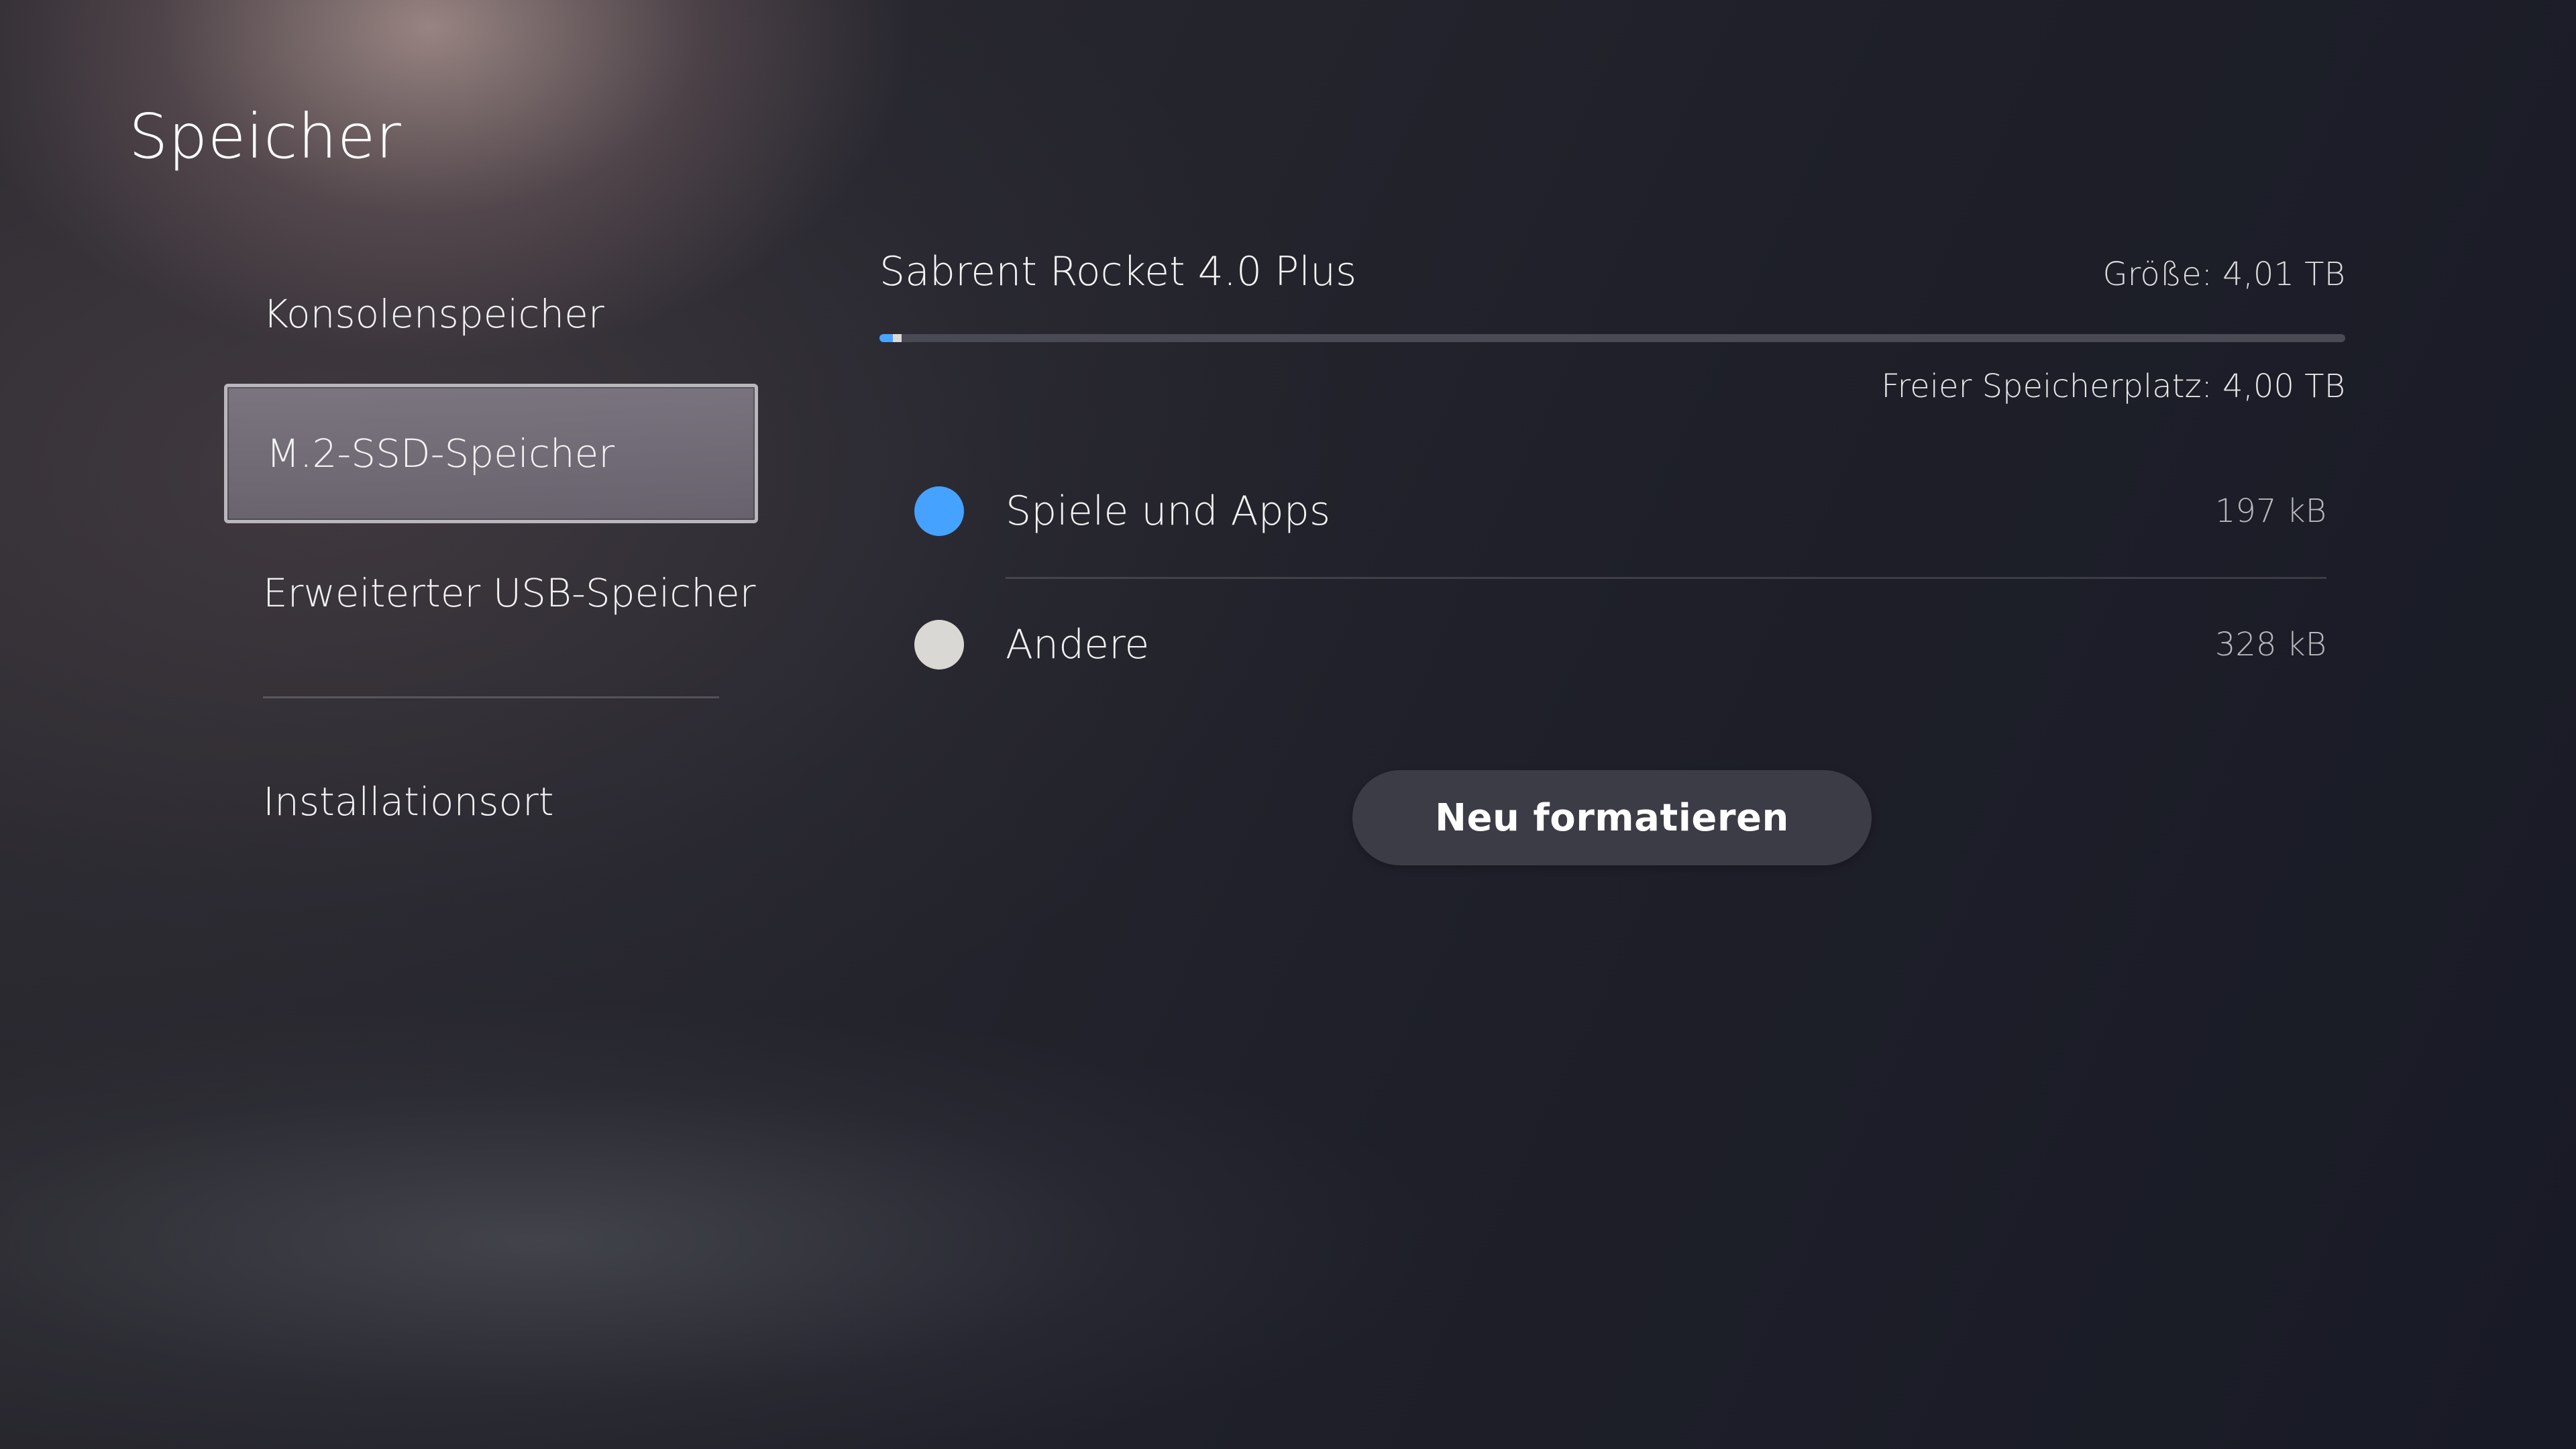 This screenshot has width=2576, height=1449. What do you see at coordinates (2270, 511) in the screenshot?
I see `category-size: 197 kB` at bounding box center [2270, 511].